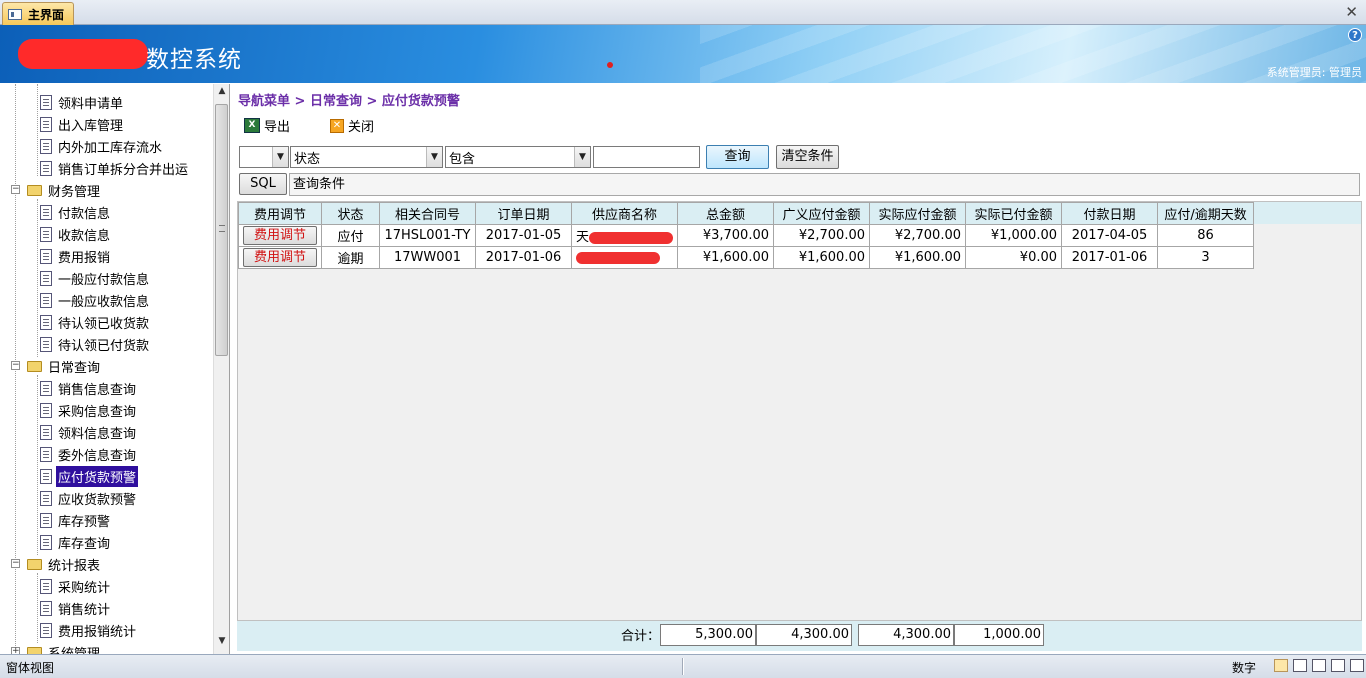  What do you see at coordinates (82, 124) in the screenshot?
I see `tree-item-stock-io: 出入库管理` at bounding box center [82, 124].